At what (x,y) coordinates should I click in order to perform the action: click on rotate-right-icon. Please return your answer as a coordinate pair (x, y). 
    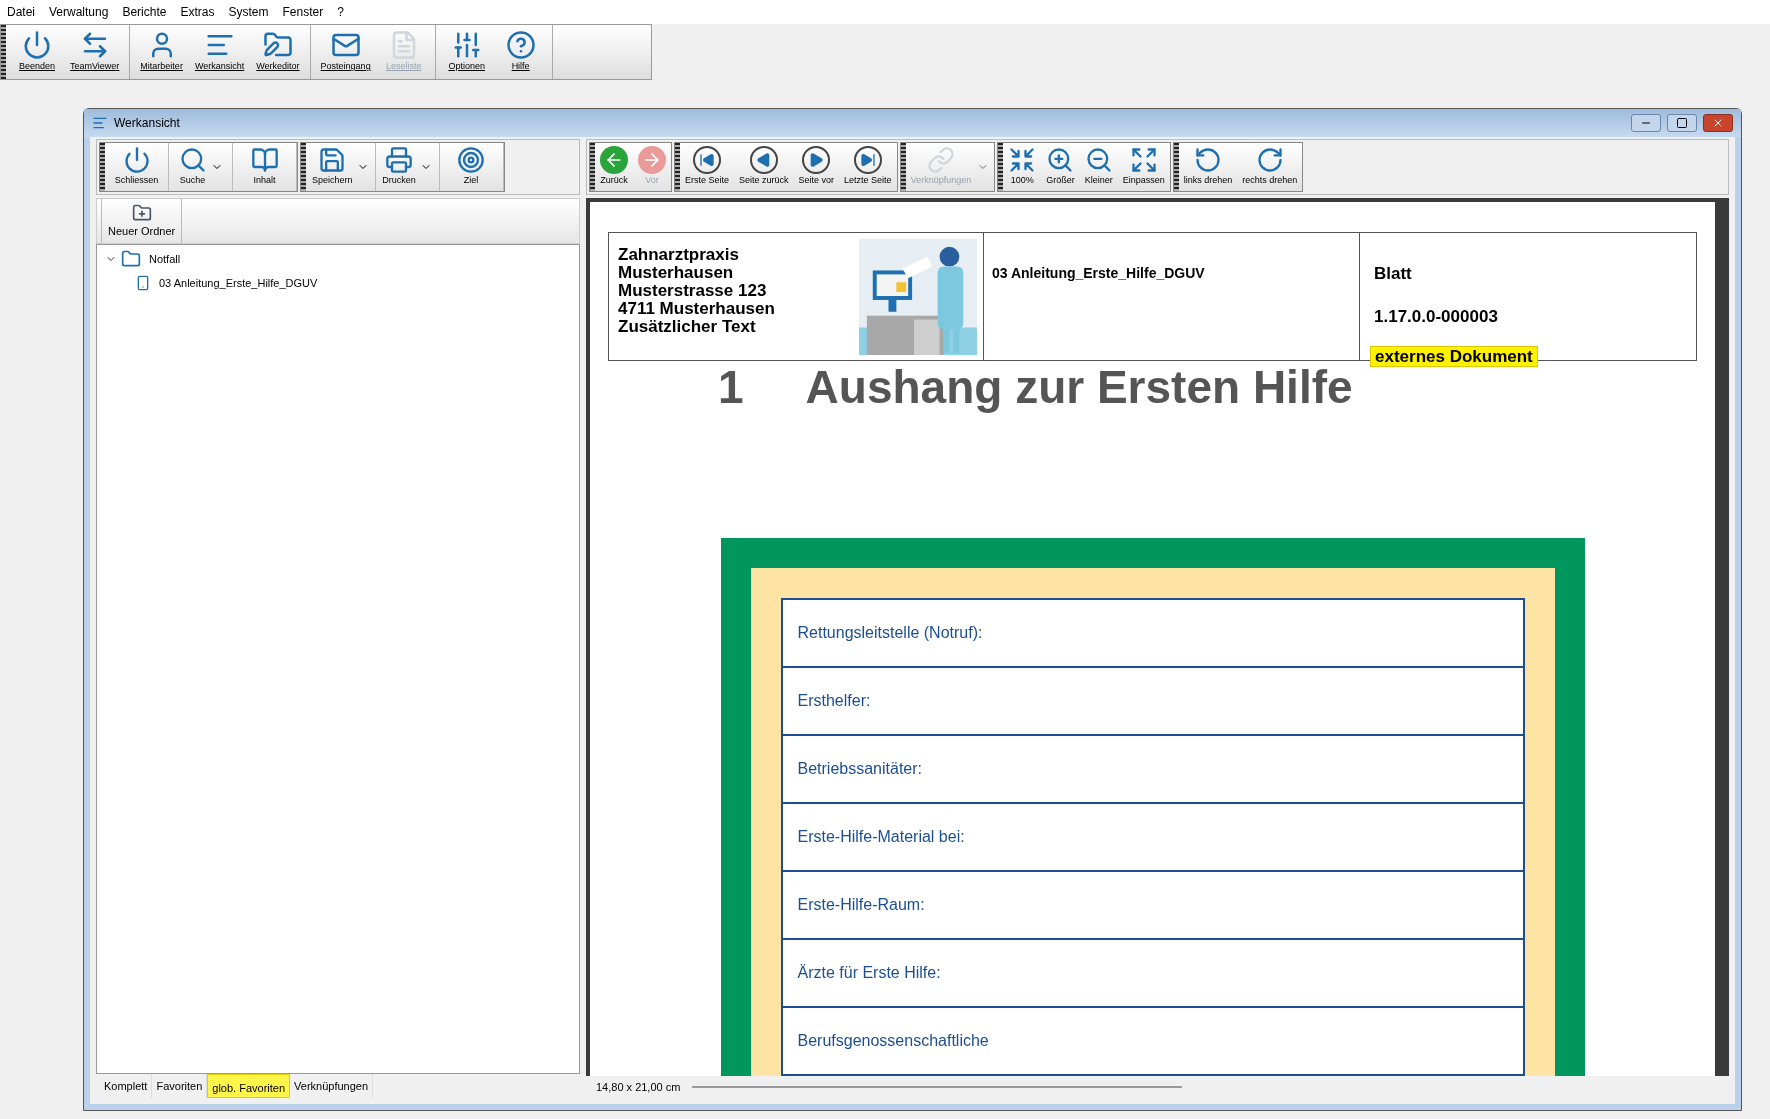
    Looking at the image, I should click on (1269, 160).